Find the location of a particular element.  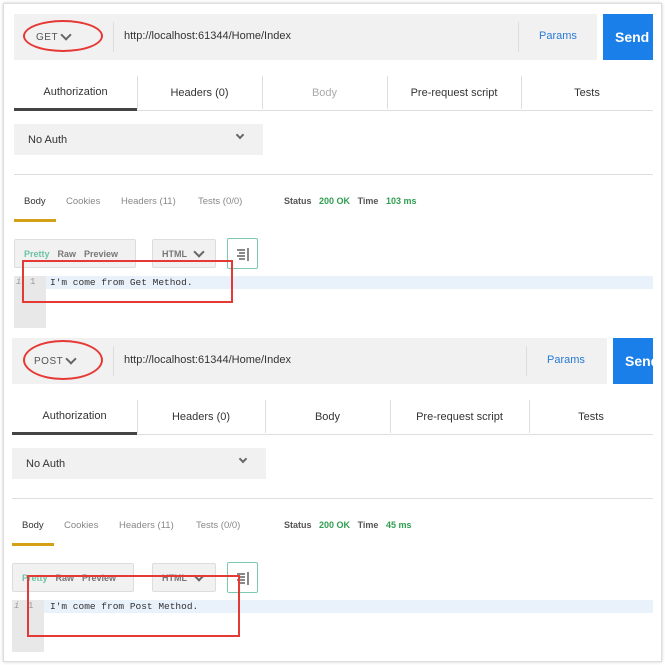

preview-button: Preview is located at coordinates (101, 254).